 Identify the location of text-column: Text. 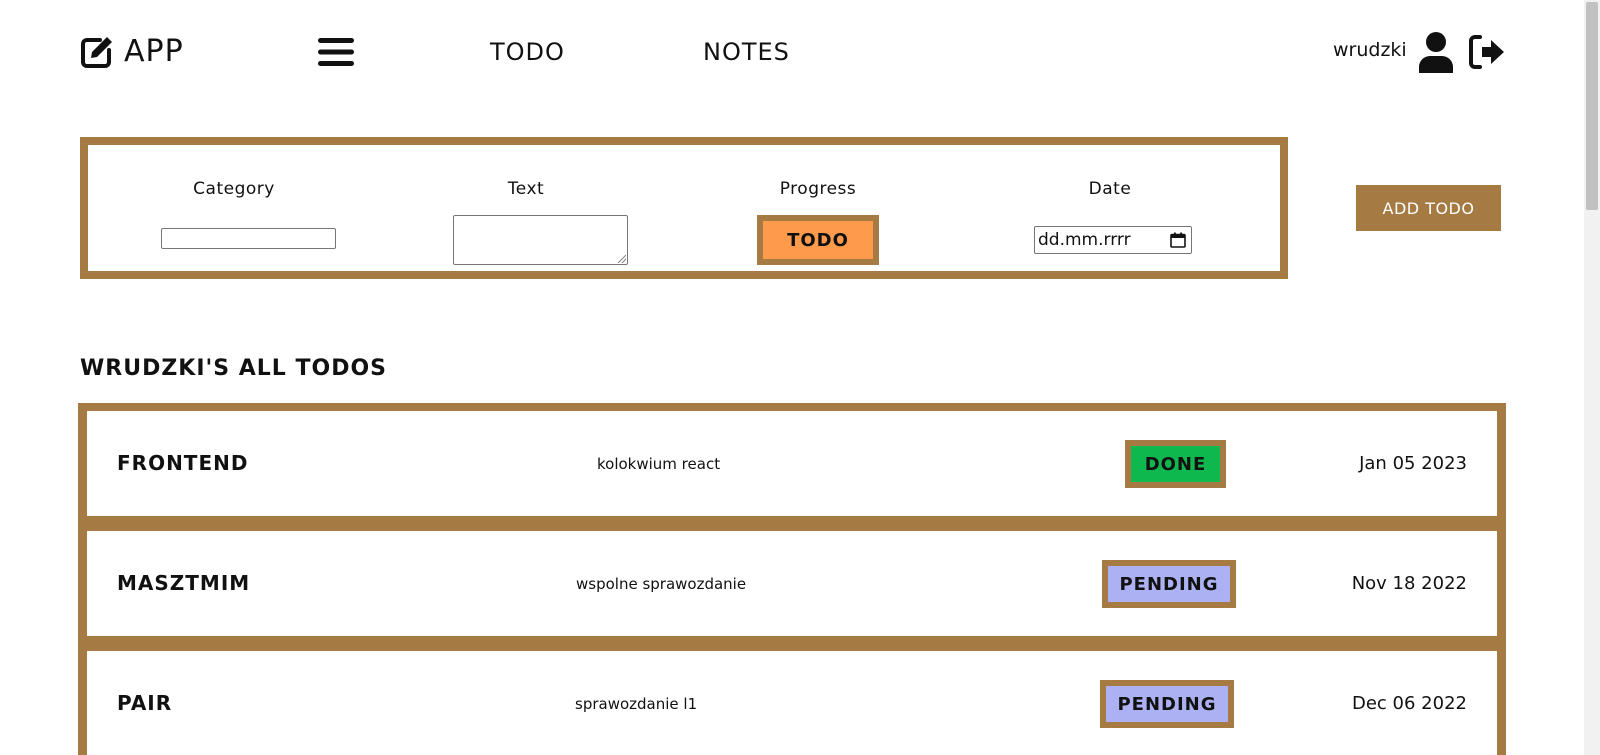
(526, 208).